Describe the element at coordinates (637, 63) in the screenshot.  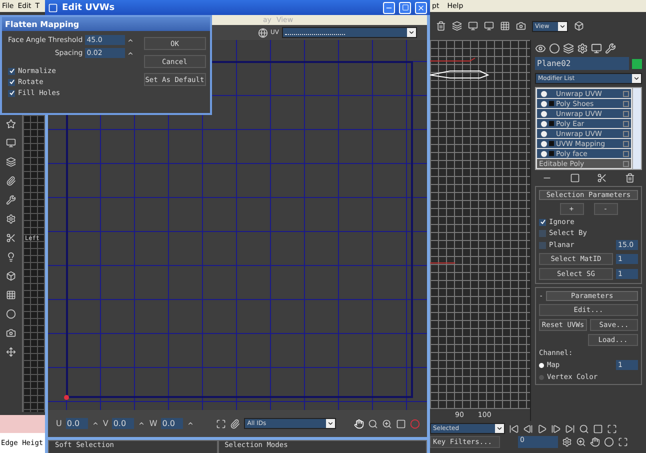
I see `color-swatch` at that location.